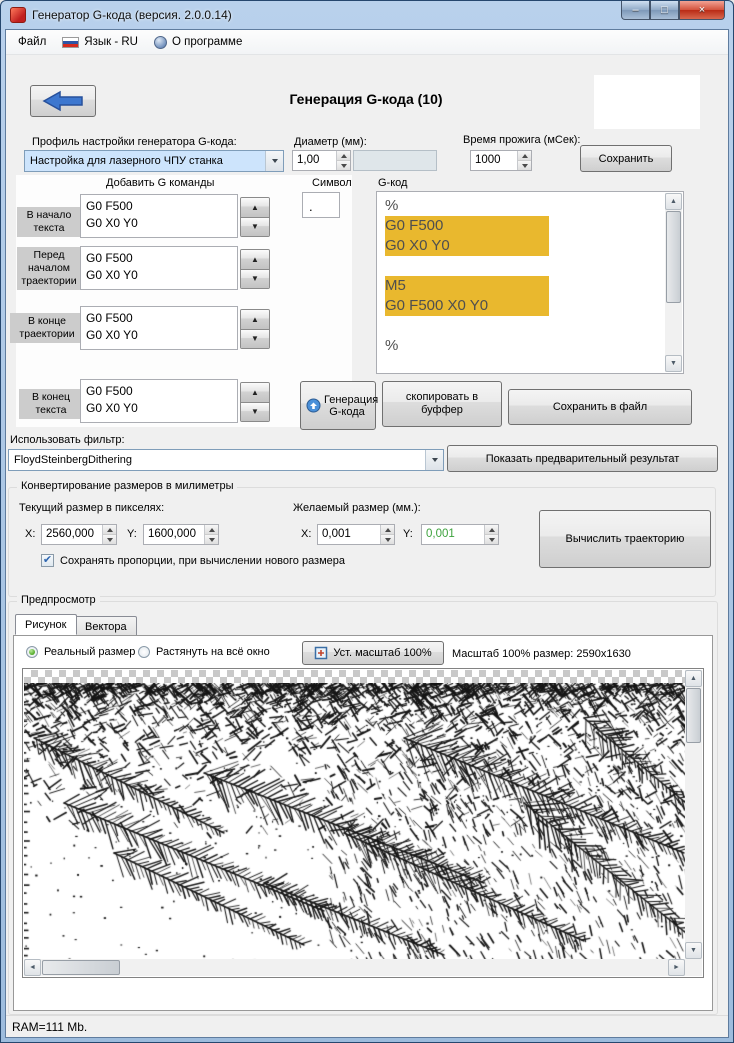 The height and width of the screenshot is (1043, 734). I want to click on convert-group-title: Конвертирование размеров в милиметры, so click(127, 486).